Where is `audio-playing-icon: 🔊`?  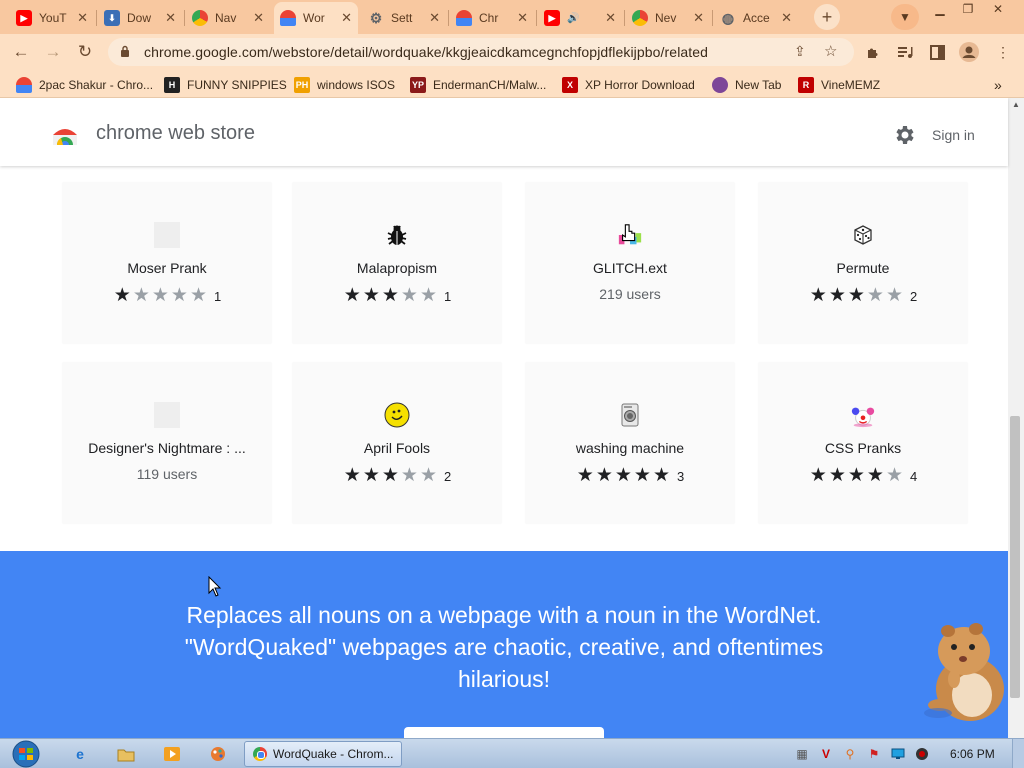 audio-playing-icon: 🔊 is located at coordinates (573, 18).